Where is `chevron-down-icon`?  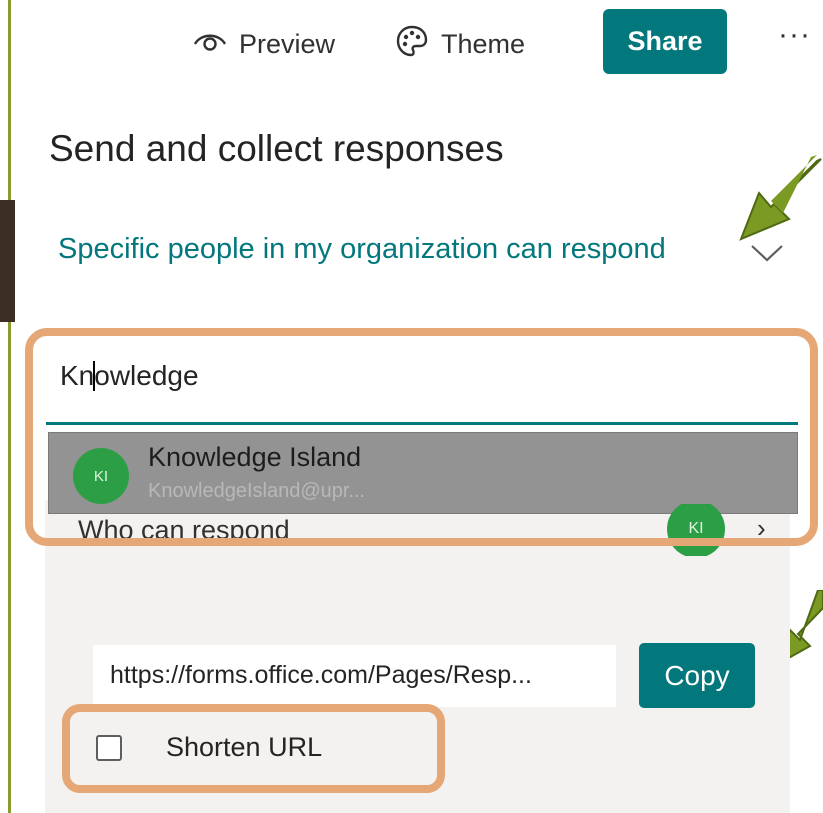
chevron-down-icon is located at coordinates (767, 253).